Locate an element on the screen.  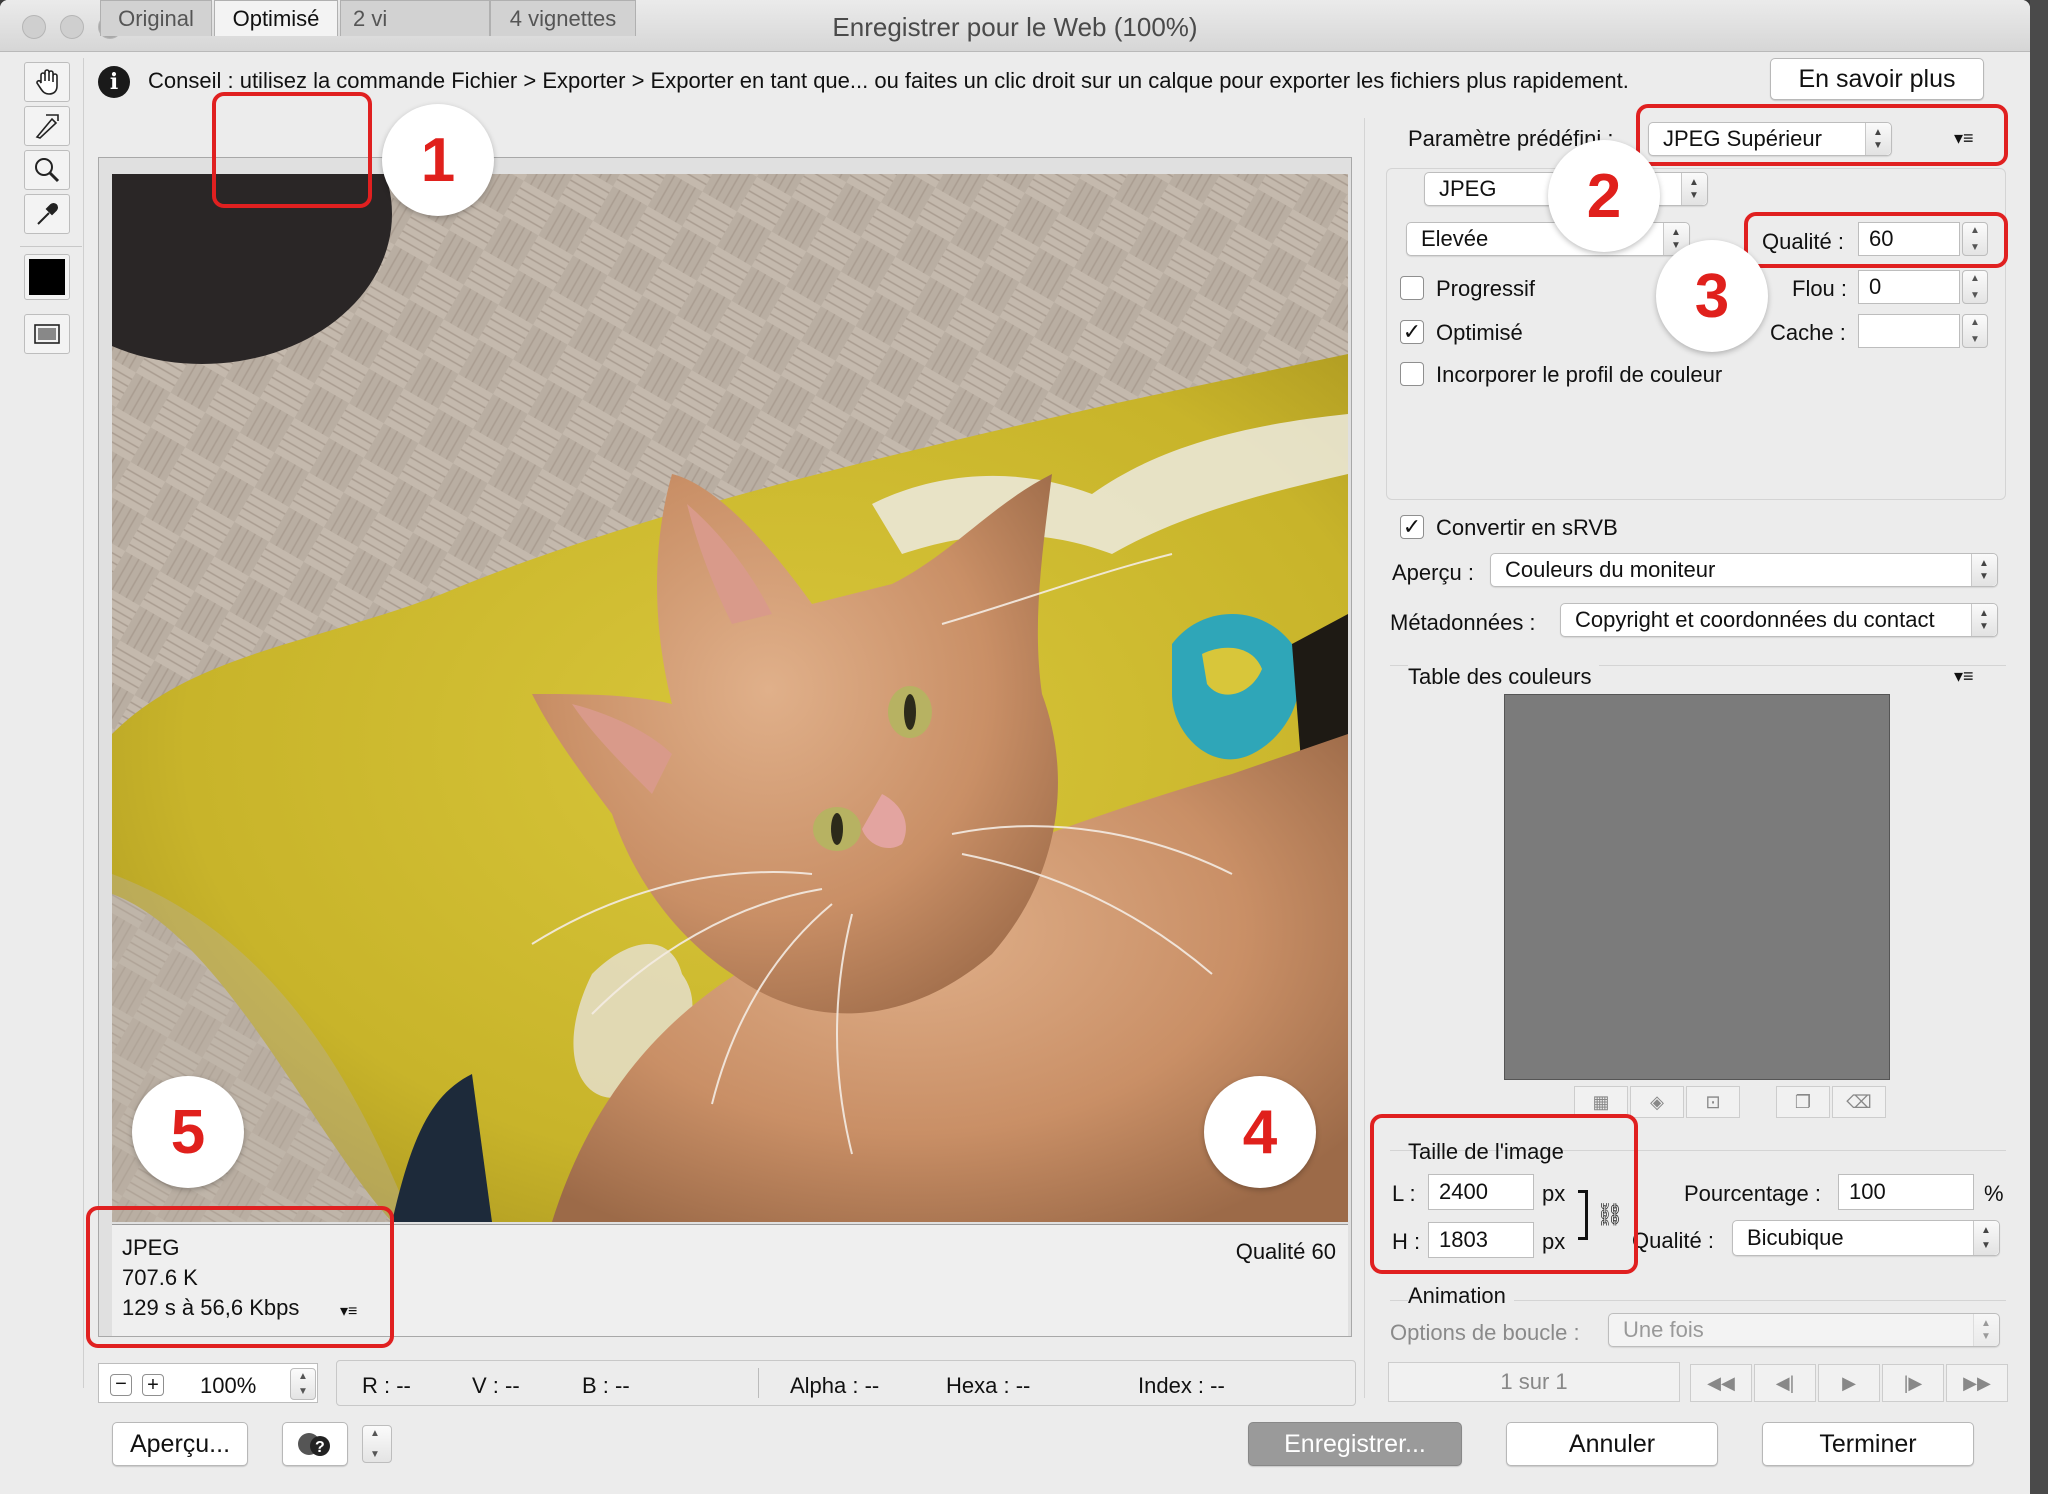
loop-options-label: Options de boucle : is located at coordinates (1485, 1332).